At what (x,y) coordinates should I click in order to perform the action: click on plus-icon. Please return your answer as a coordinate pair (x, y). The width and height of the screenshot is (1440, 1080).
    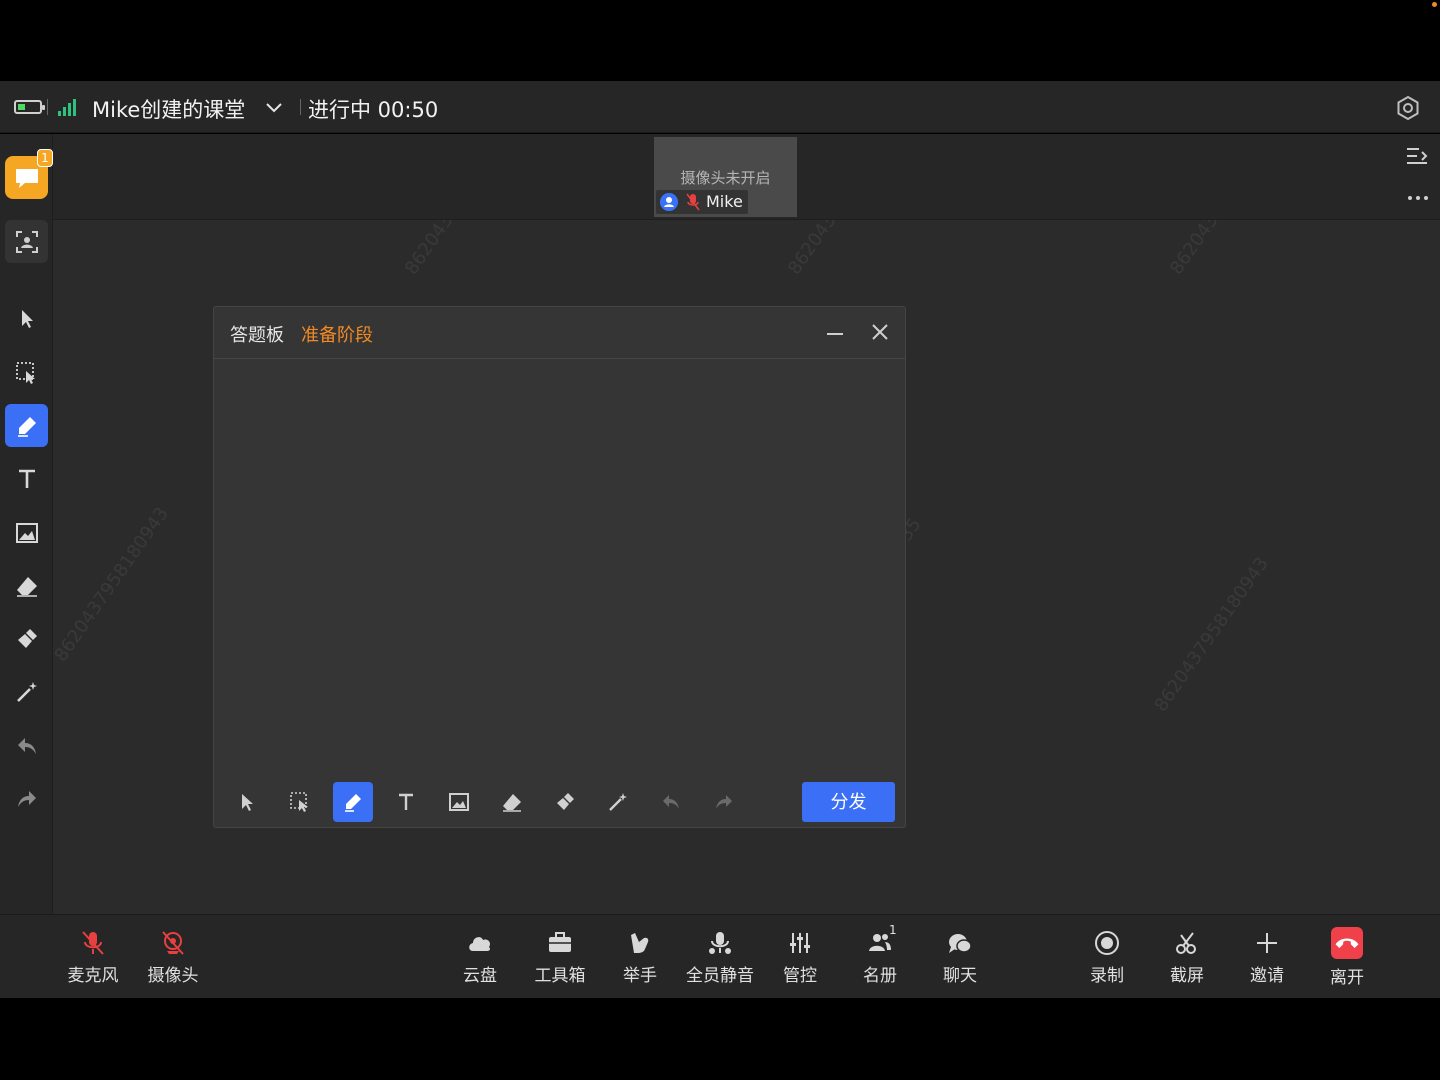
    Looking at the image, I should click on (1267, 943).